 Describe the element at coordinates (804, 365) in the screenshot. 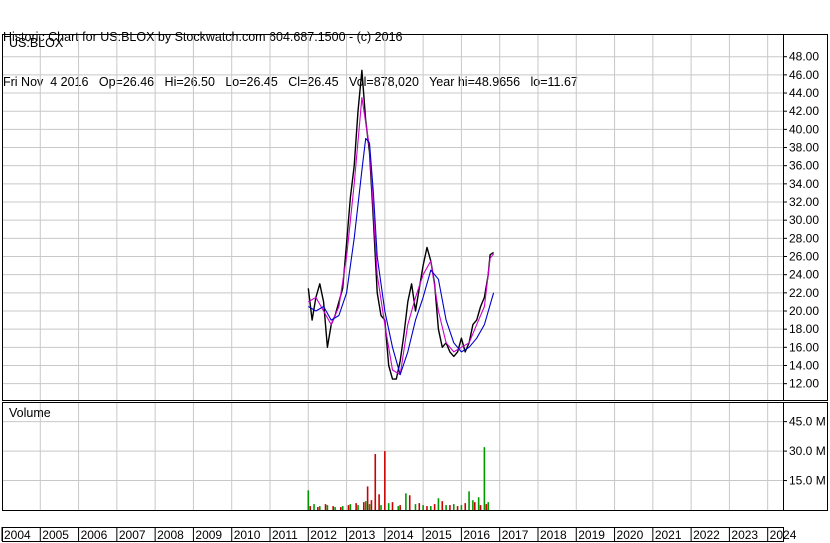

I see `price-y-tick-label: 14.00` at that location.